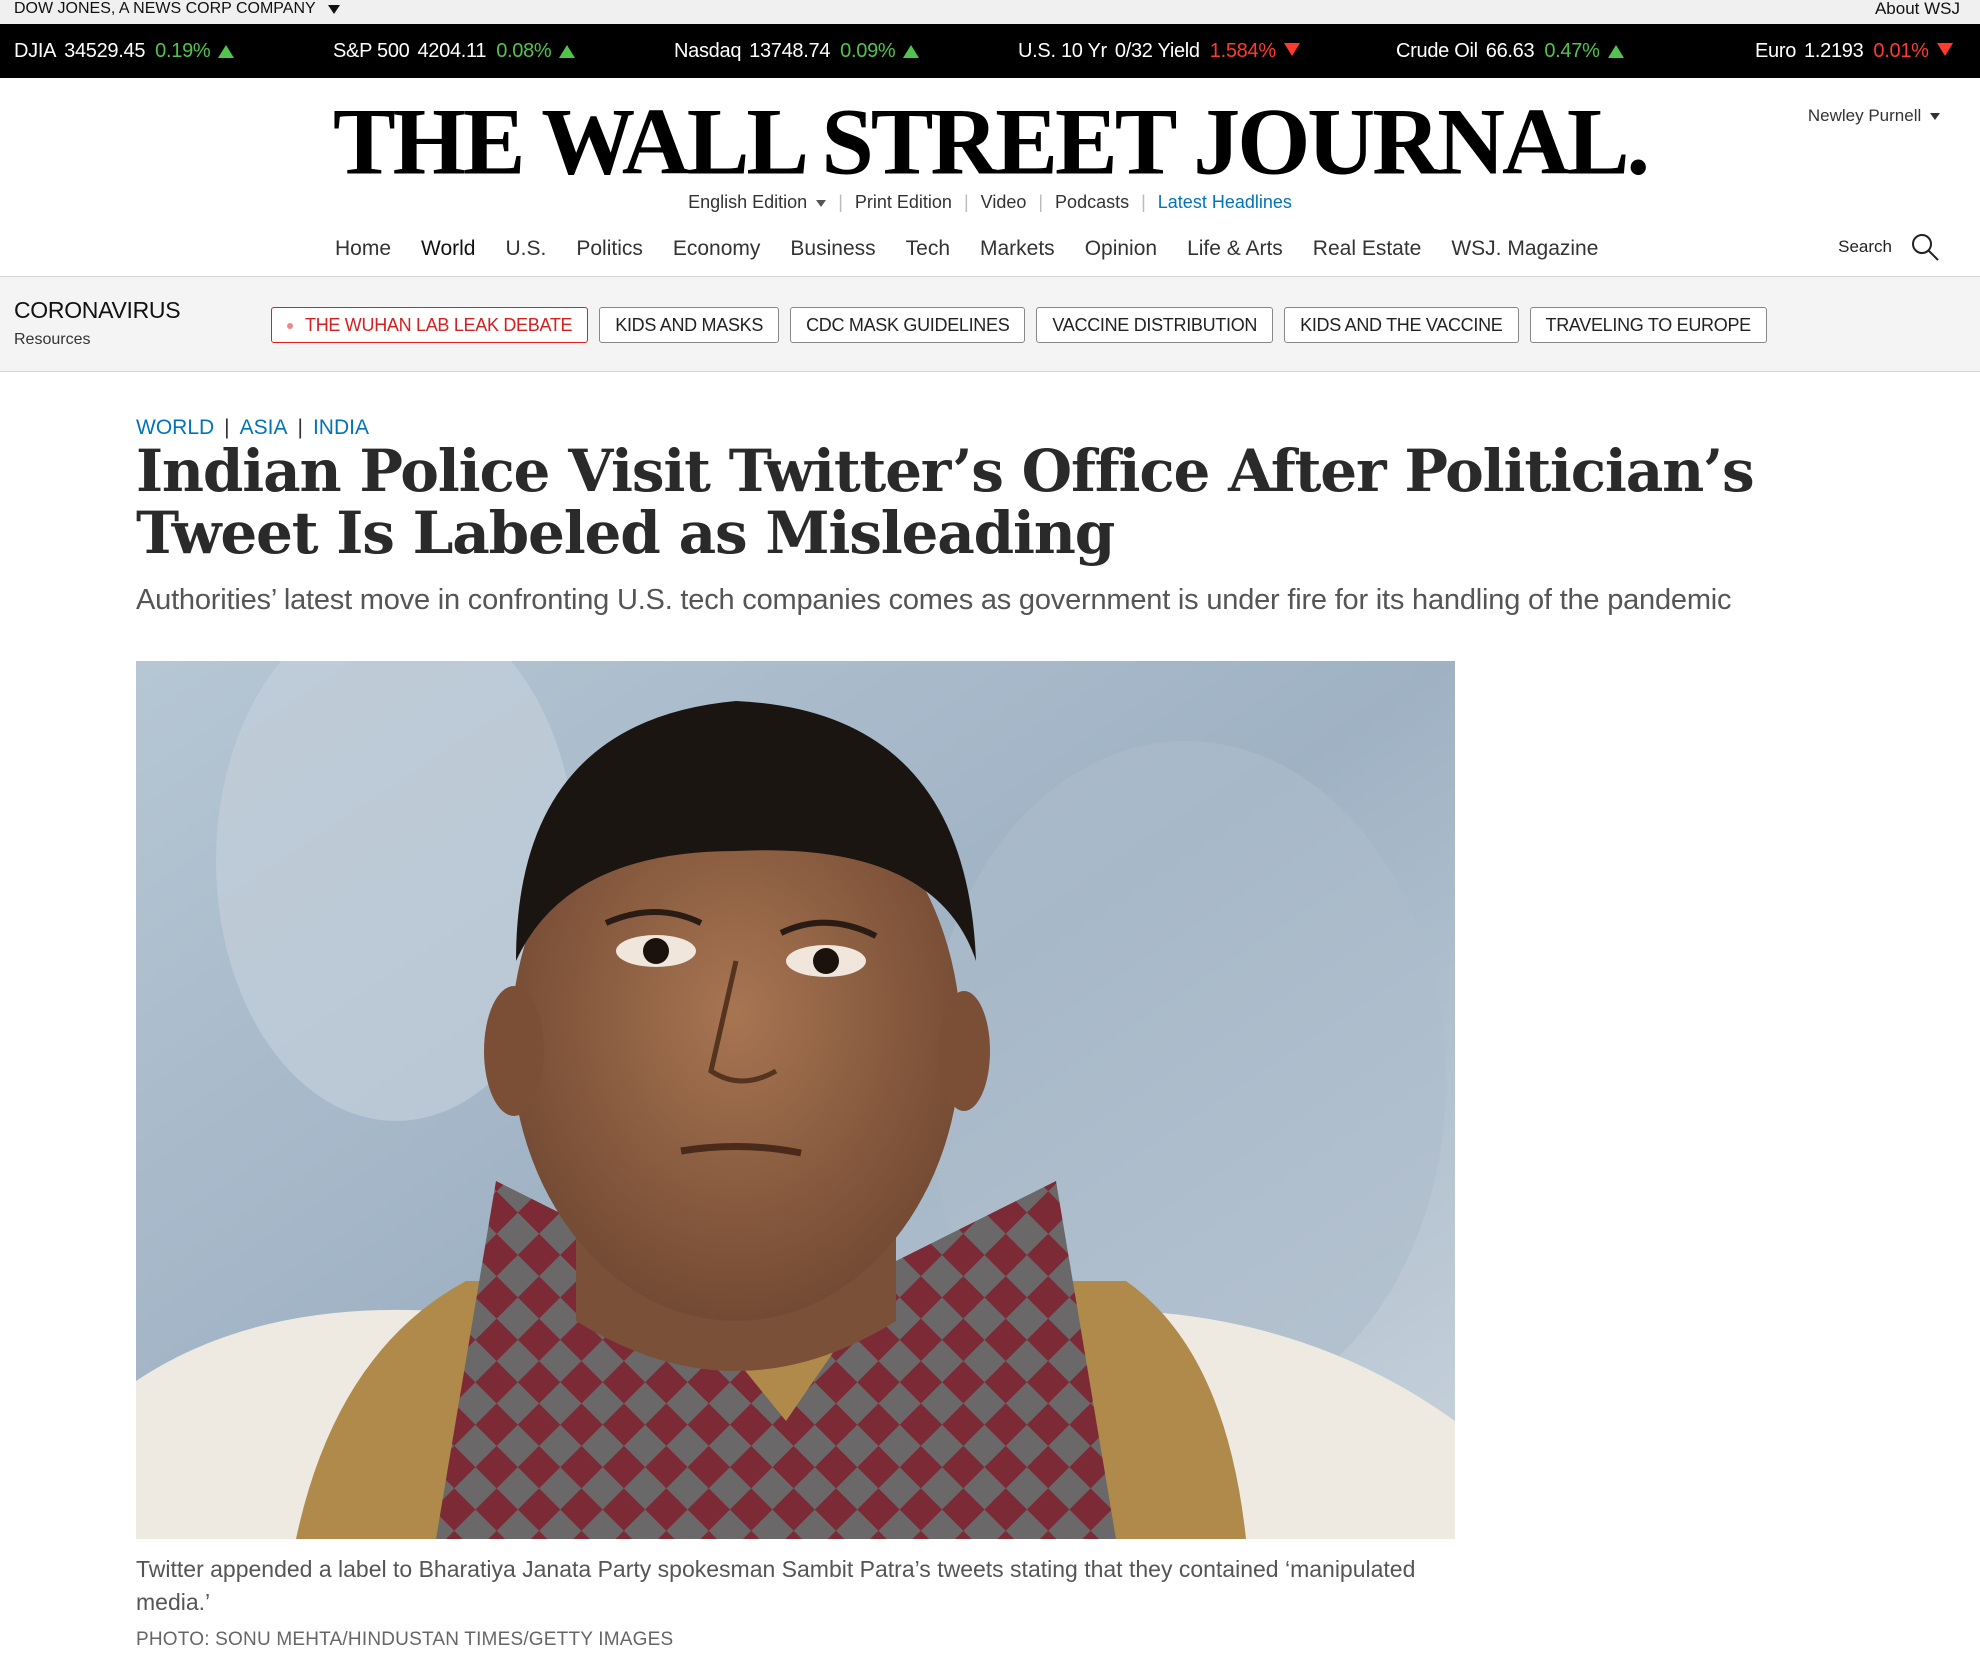 The width and height of the screenshot is (1980, 1675). I want to click on ticker-name: Crude Oil, so click(1437, 51).